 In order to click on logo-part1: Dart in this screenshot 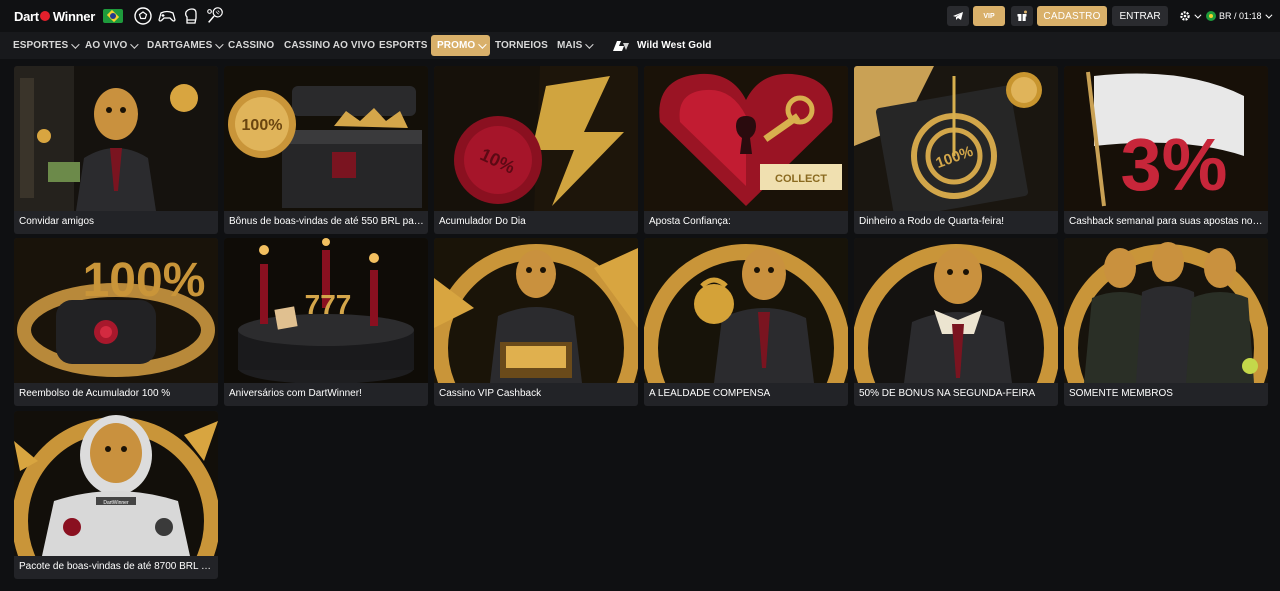, I will do `click(26, 16)`.